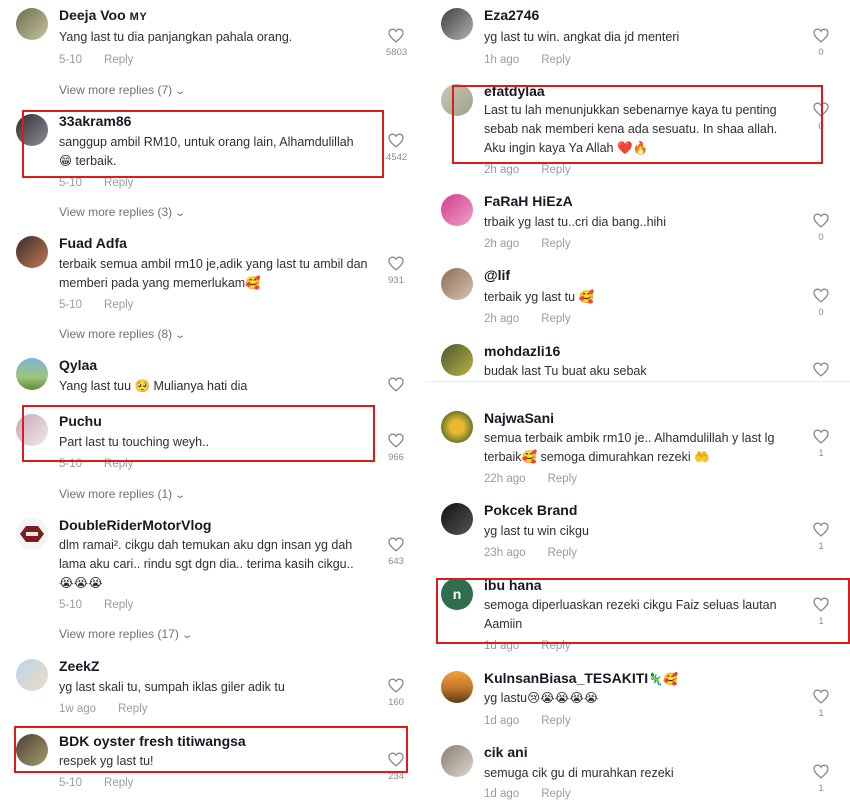  I want to click on comment-username: mohdazli16, so click(522, 351).